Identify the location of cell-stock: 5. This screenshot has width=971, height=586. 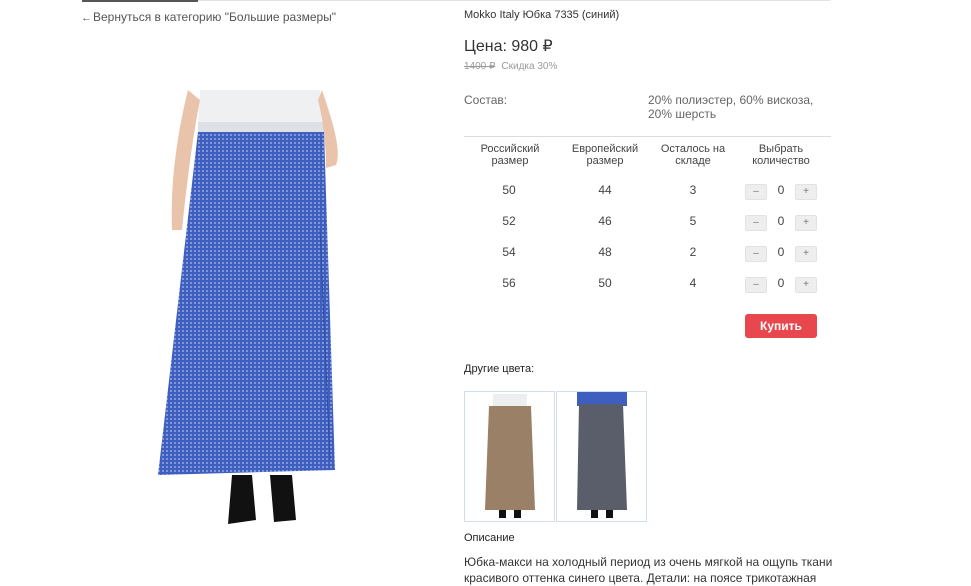
(693, 221).